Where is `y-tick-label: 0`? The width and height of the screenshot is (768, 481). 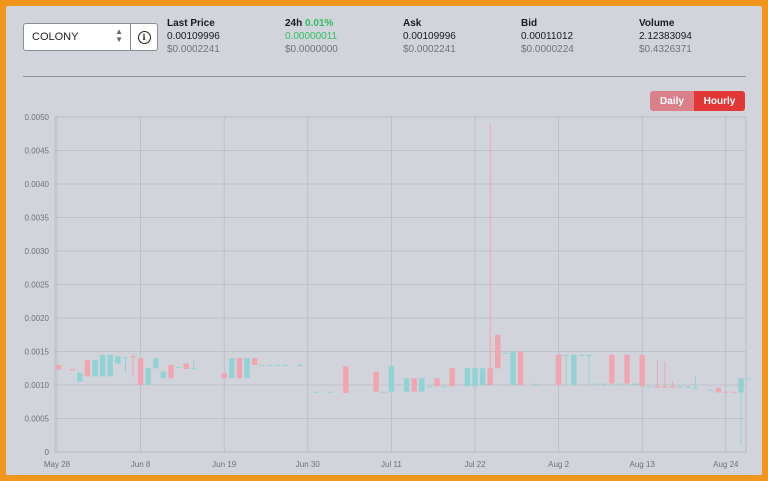
y-tick-label: 0 is located at coordinates (47, 452).